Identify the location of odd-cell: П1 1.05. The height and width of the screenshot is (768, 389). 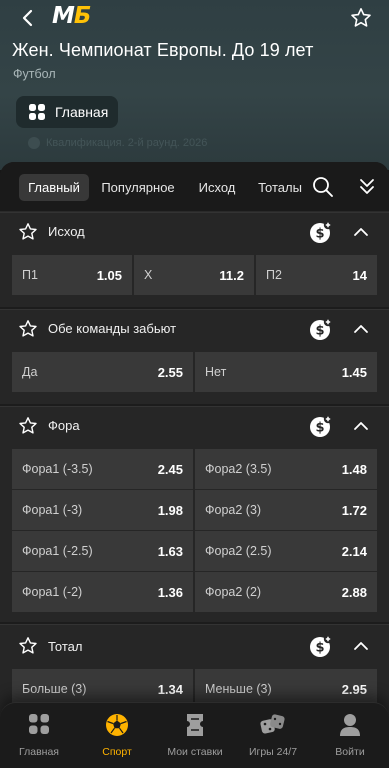
(72, 275).